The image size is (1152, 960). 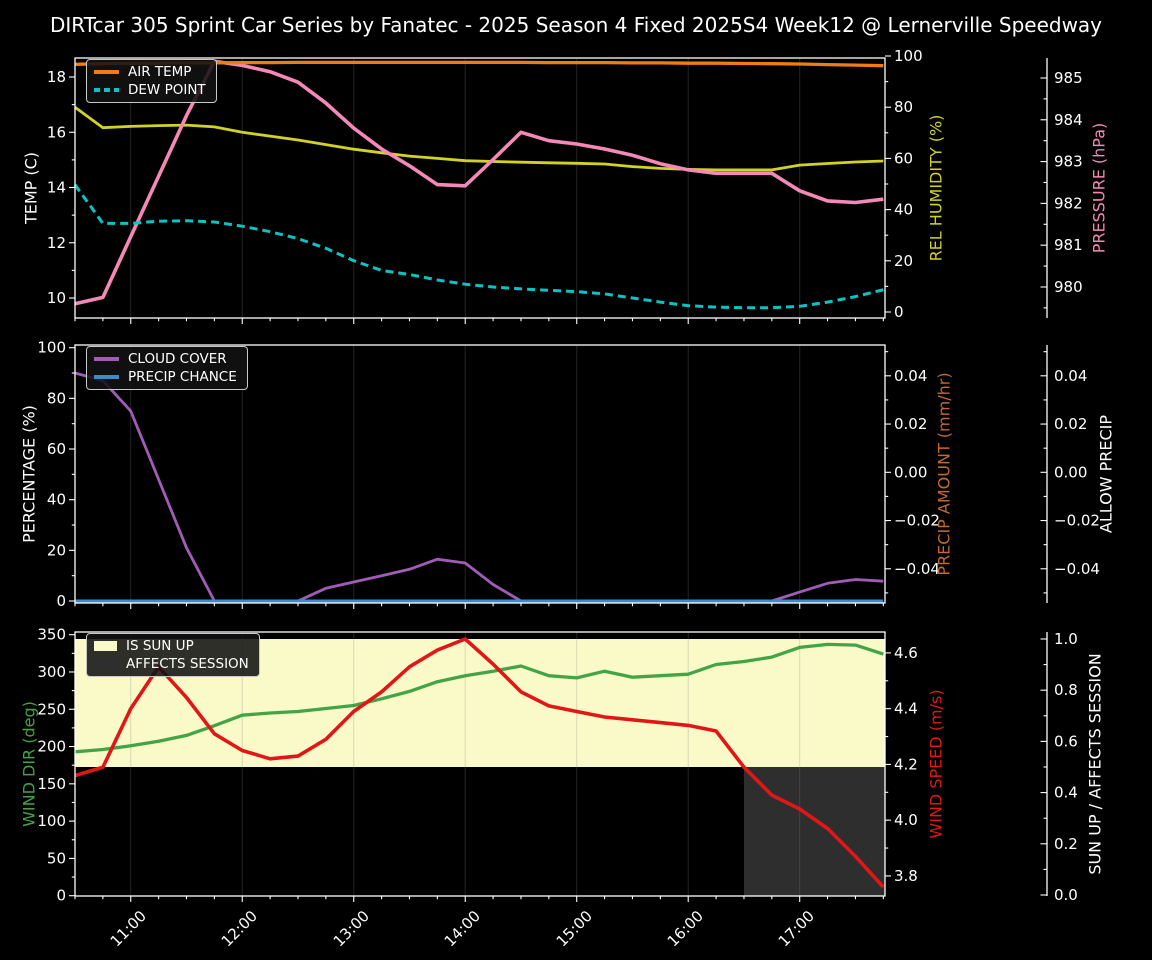 I want to click on wind-sun-legend: IS SUN UP AFFECTS SESSION, so click(x=173, y=655).